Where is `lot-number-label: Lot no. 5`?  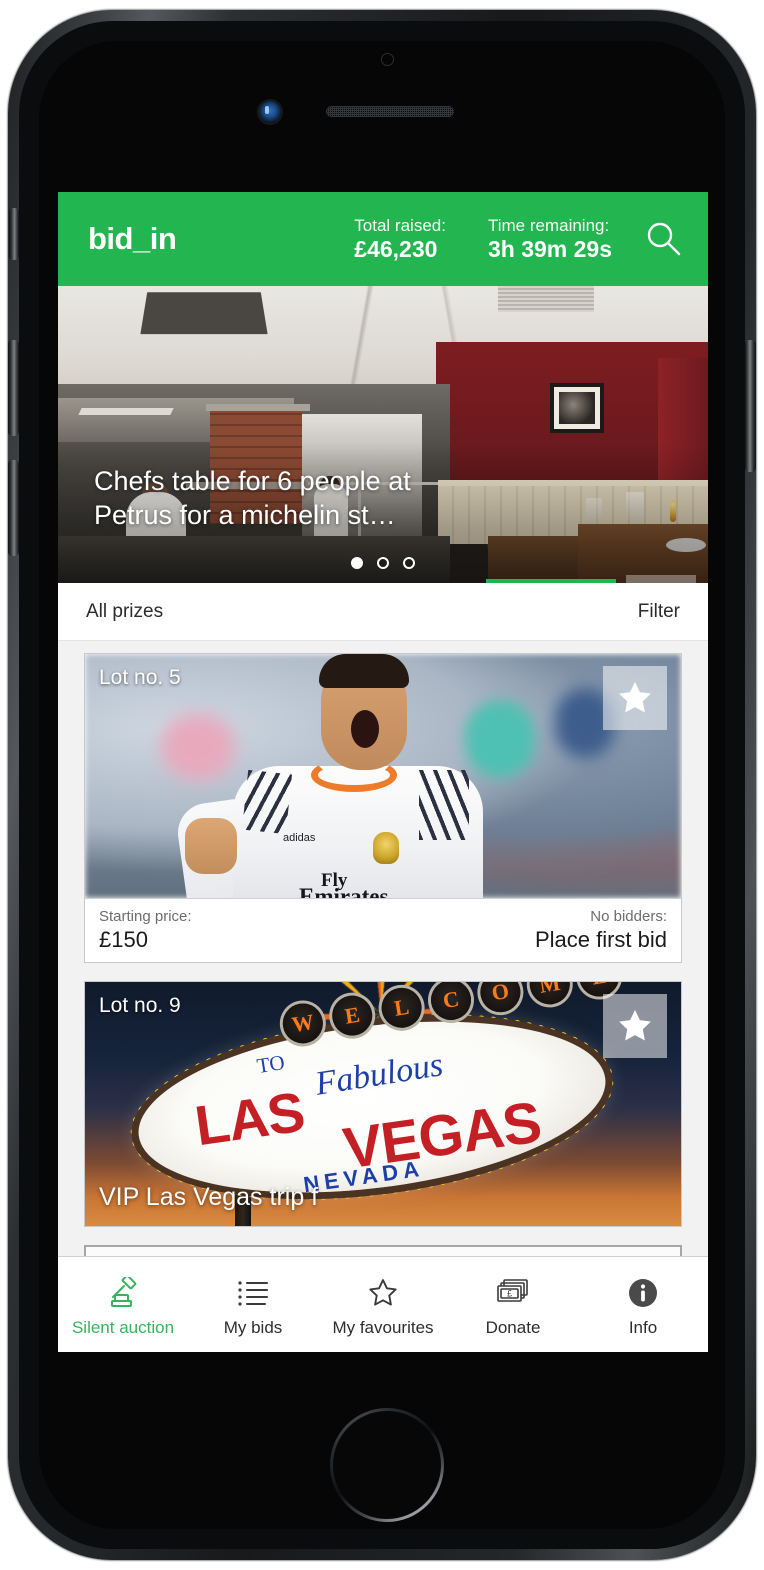
lot-number-label: Lot no. 5 is located at coordinates (140, 677).